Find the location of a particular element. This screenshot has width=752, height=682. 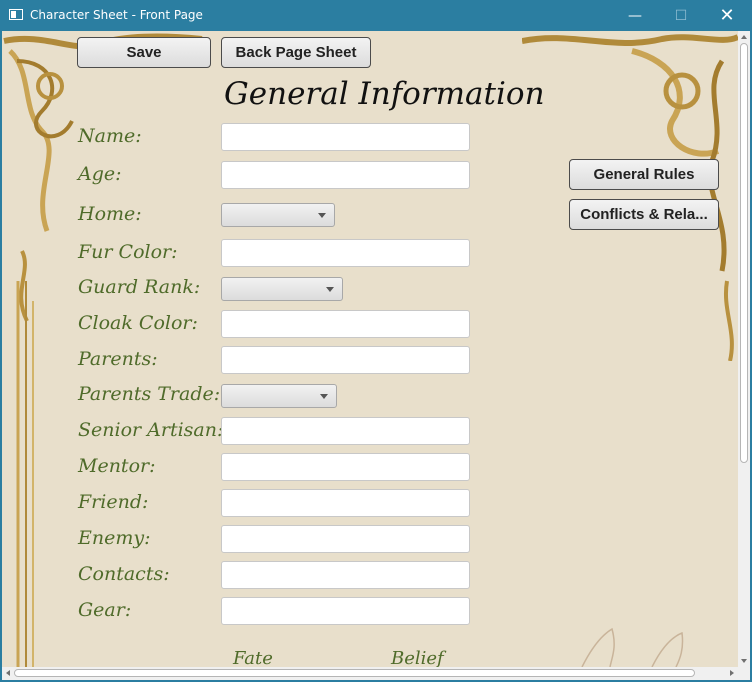

mentor-field is located at coordinates (345, 467).